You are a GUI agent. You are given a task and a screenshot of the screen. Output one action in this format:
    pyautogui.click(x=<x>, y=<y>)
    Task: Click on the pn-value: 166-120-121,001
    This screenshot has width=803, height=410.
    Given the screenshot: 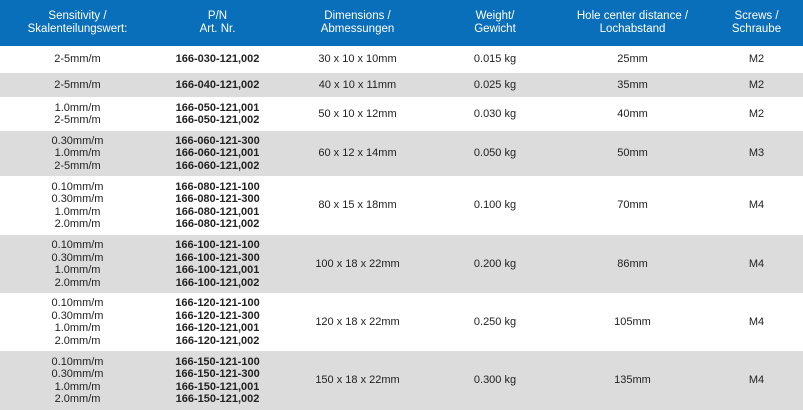 What is the action you would take?
    pyautogui.click(x=217, y=328)
    